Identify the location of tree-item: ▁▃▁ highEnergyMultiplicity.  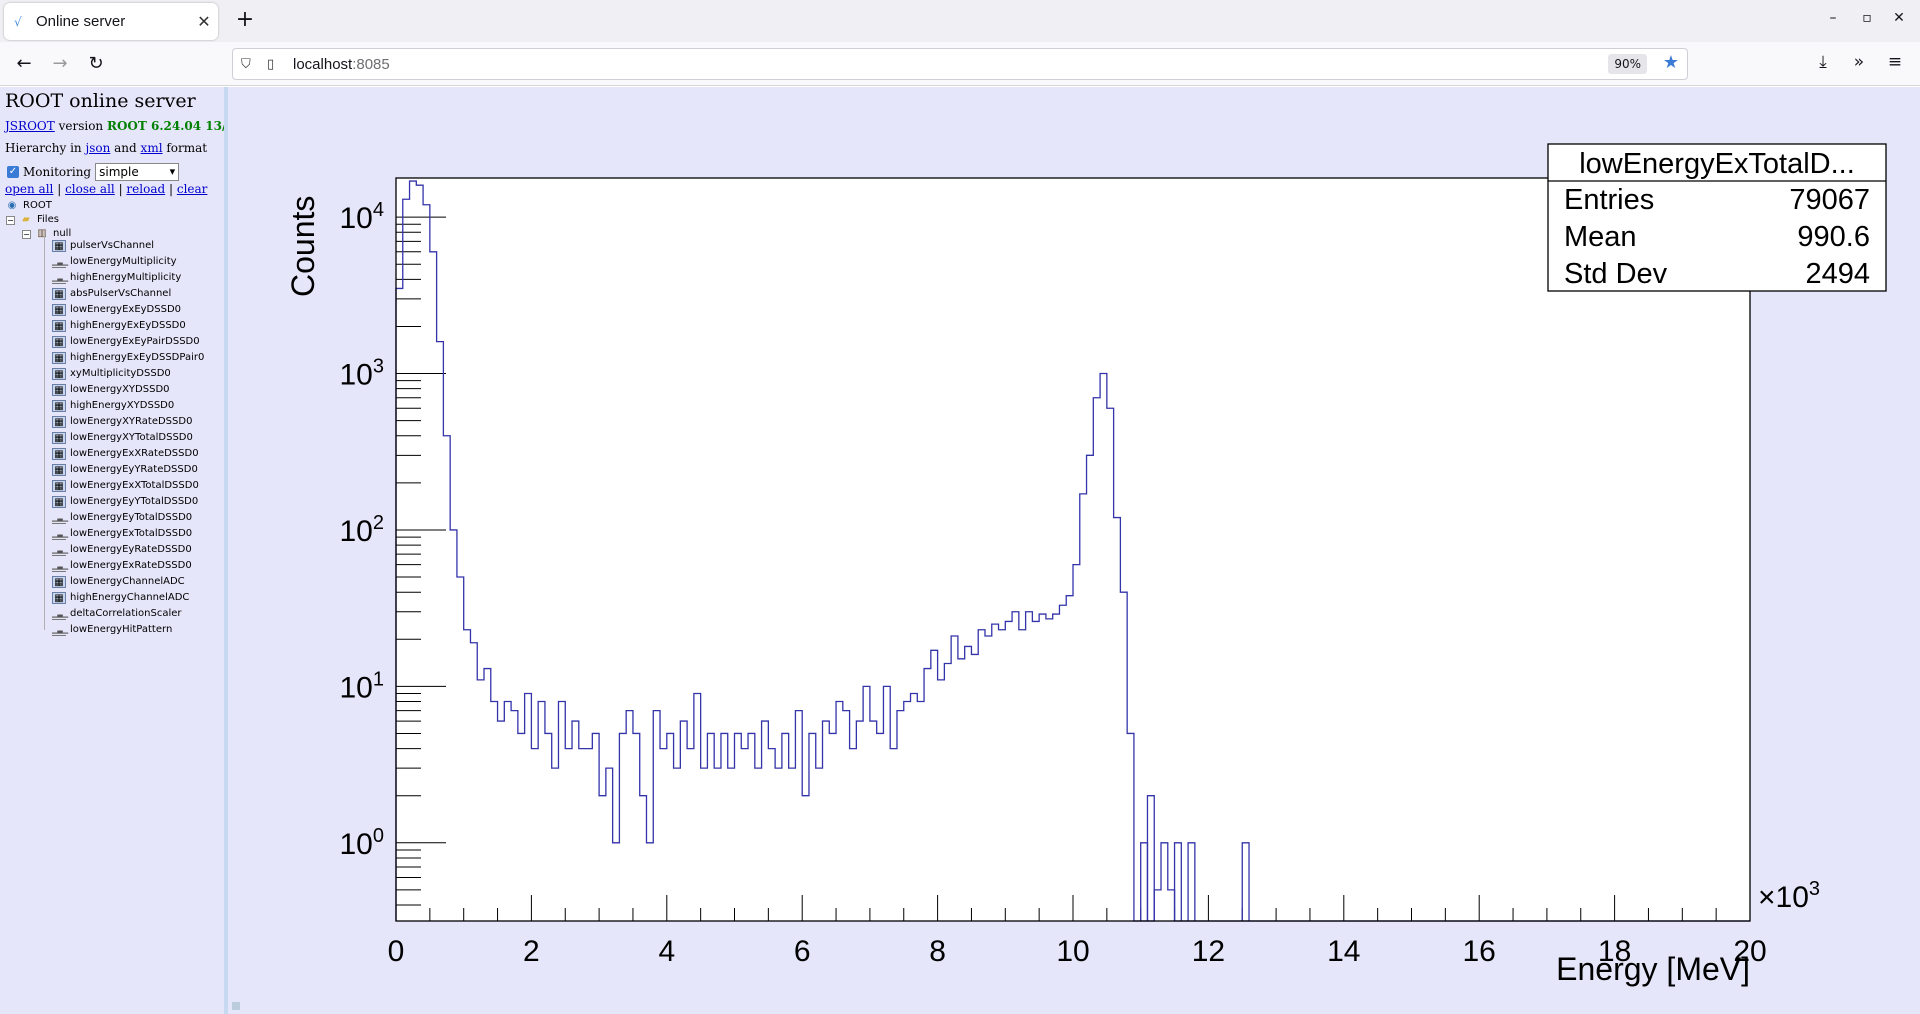
(116, 278).